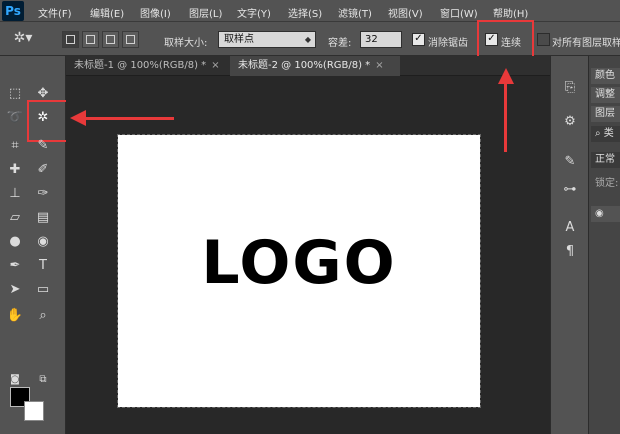 The height and width of the screenshot is (434, 620). What do you see at coordinates (55, 12) in the screenshot?
I see `menu-file: 文件(F)` at bounding box center [55, 12].